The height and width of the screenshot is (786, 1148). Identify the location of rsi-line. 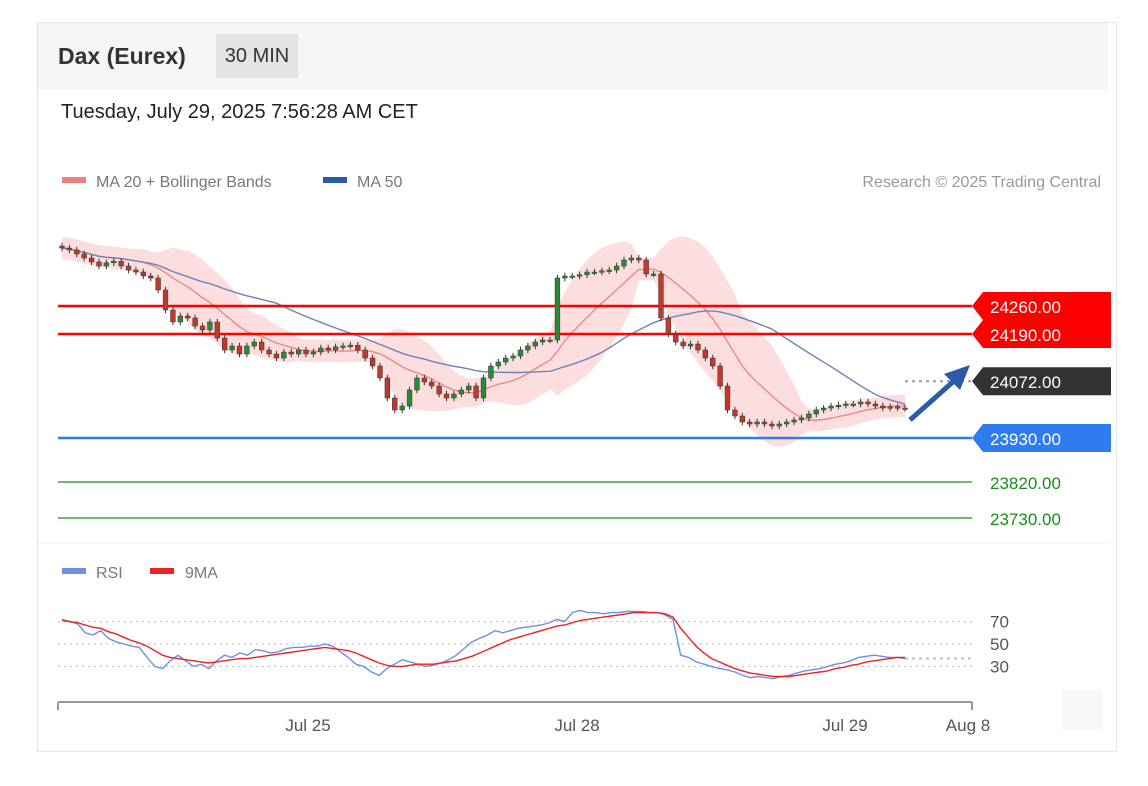
(483, 644).